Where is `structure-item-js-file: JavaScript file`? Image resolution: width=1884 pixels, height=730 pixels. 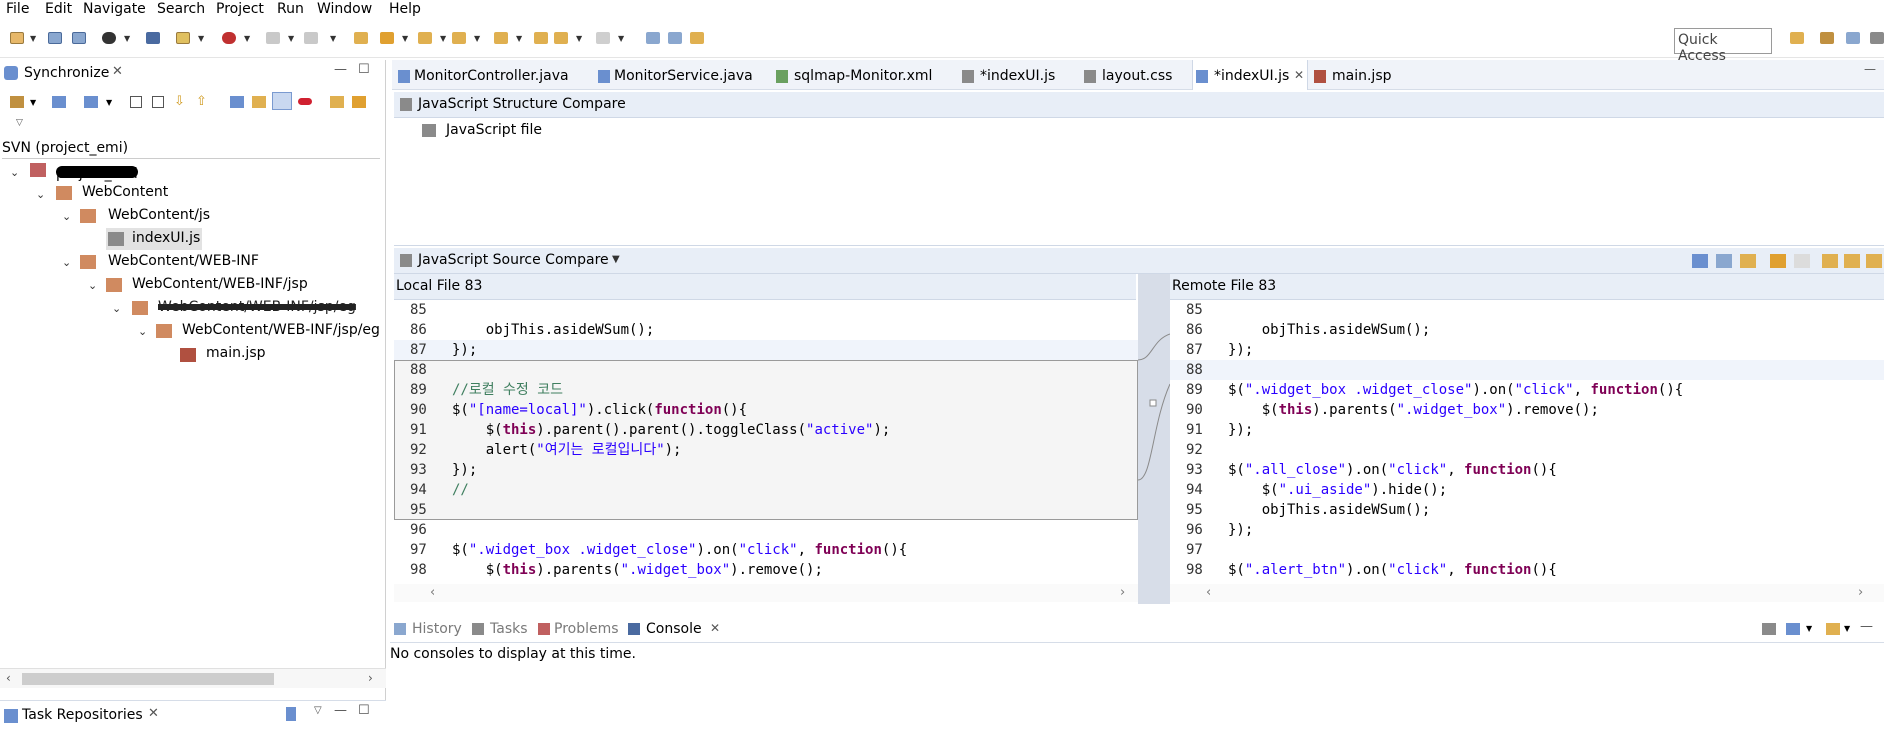
structure-item-js-file: JavaScript file is located at coordinates (494, 130).